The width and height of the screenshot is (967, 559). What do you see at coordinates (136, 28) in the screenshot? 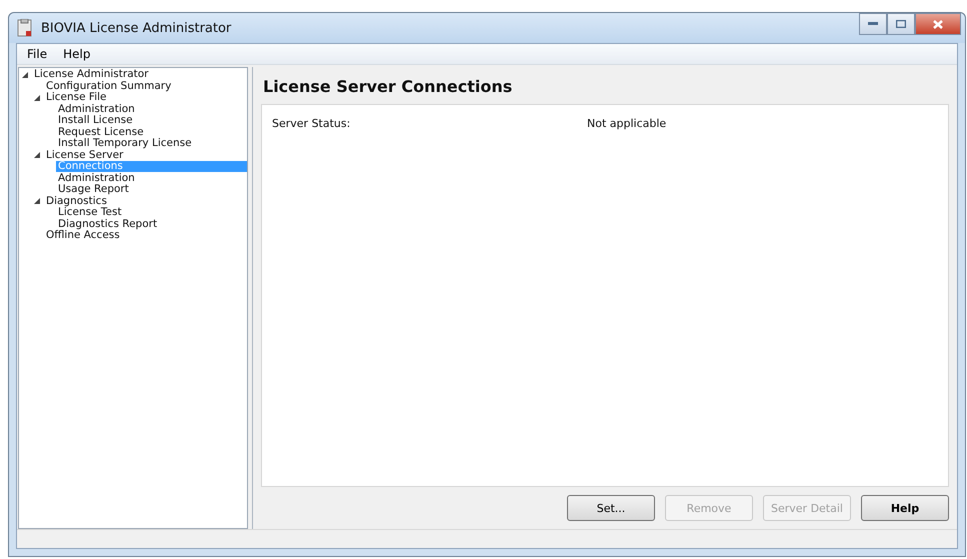
I see `window-title: BIOVIA License Administrator` at bounding box center [136, 28].